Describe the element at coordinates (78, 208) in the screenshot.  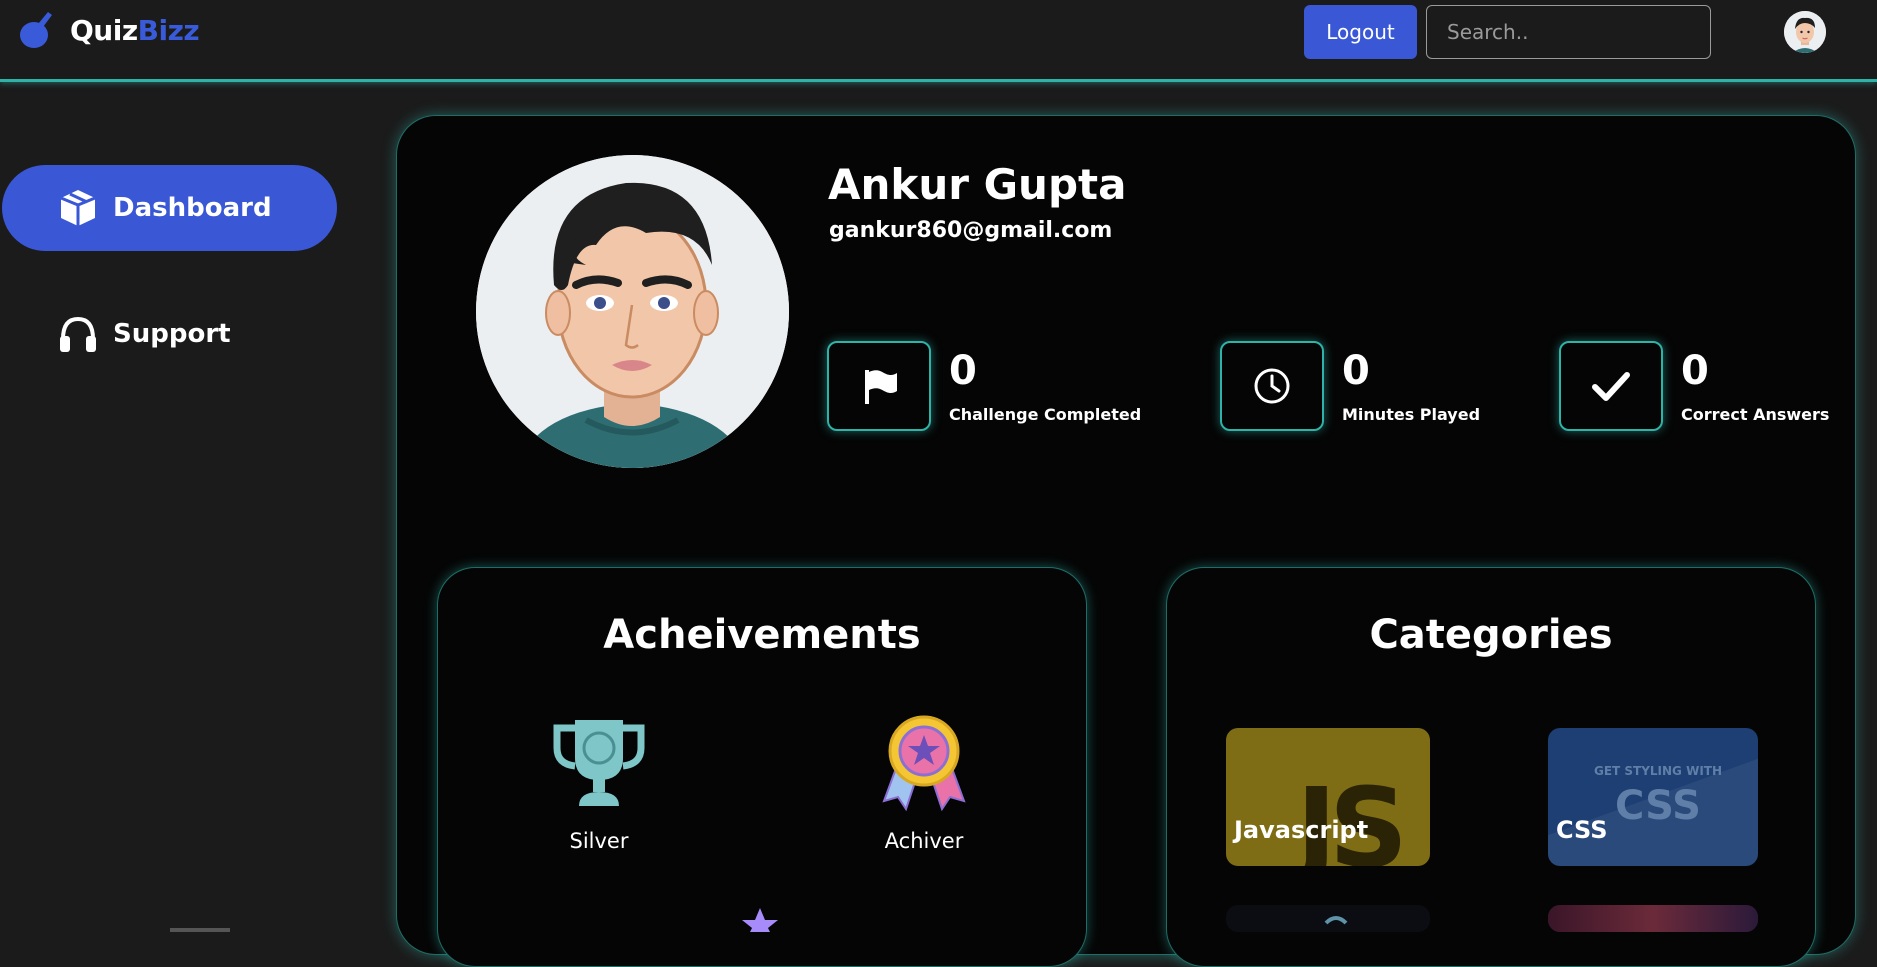
I see `cube-icon` at that location.